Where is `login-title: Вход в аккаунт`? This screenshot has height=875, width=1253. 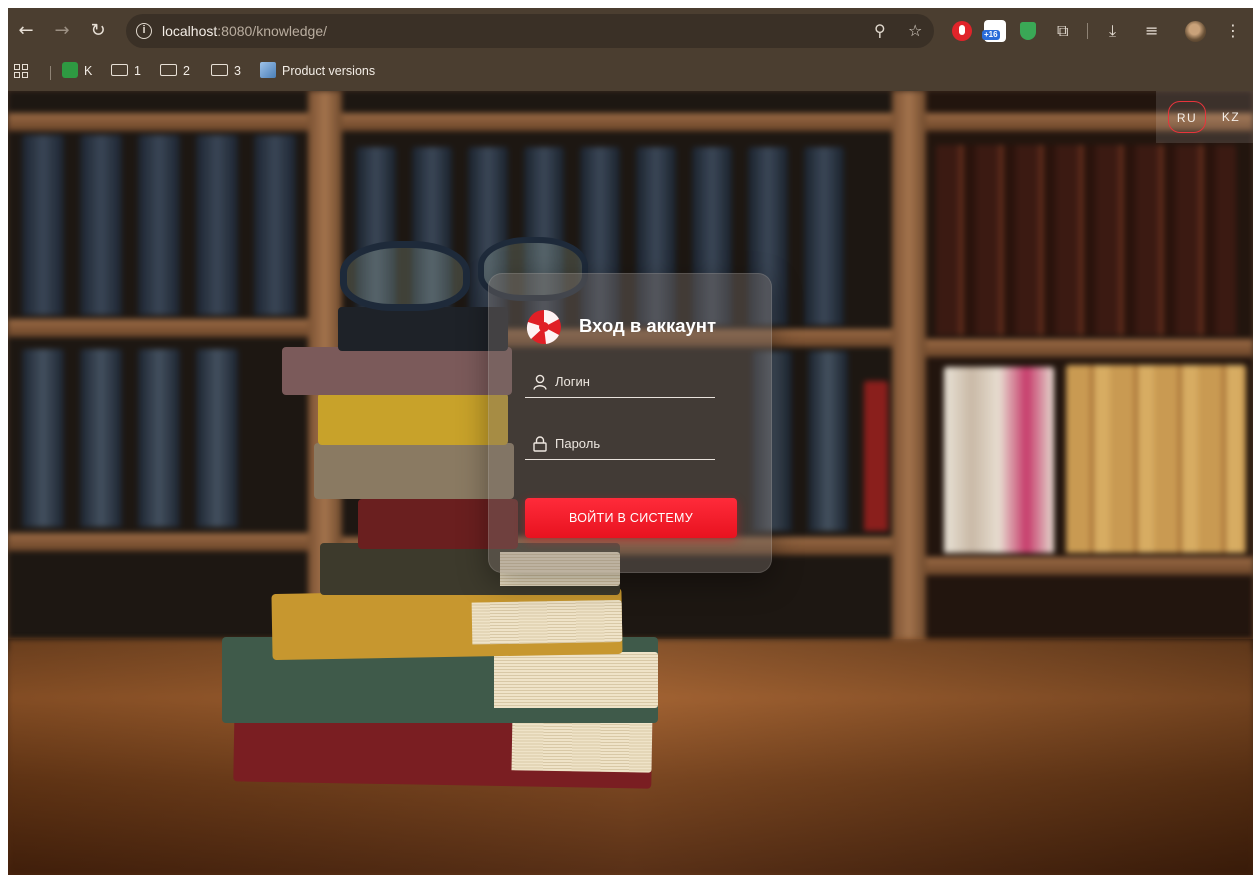
login-title: Вход в аккаунт is located at coordinates (648, 325).